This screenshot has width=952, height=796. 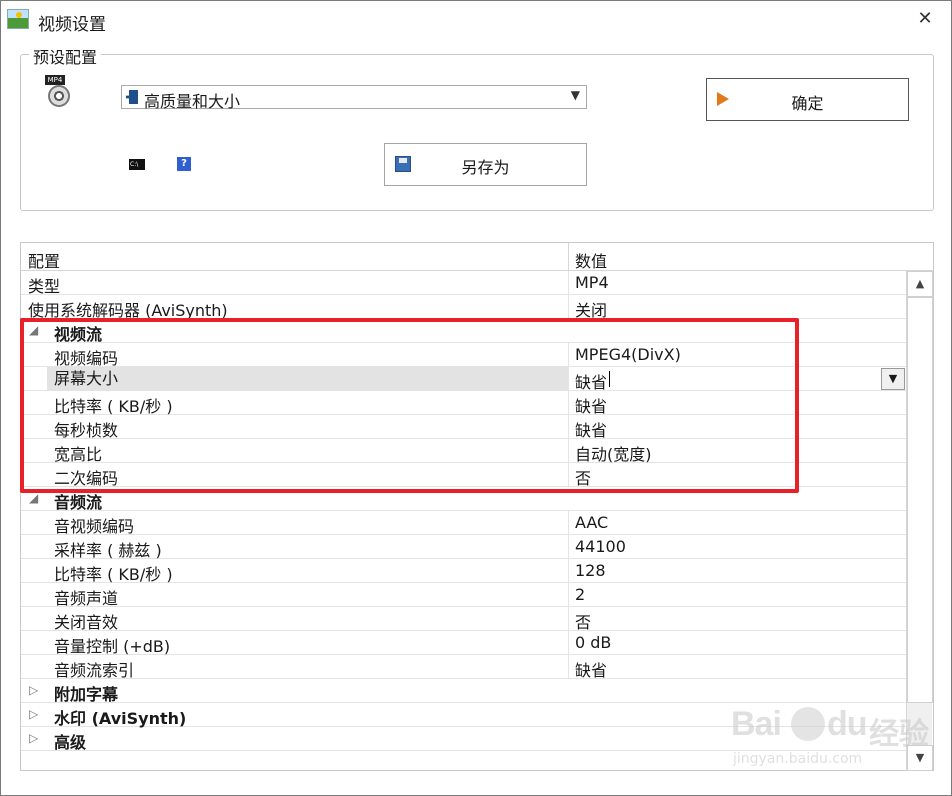 I want to click on grid-row-value: 128, so click(x=590, y=570).